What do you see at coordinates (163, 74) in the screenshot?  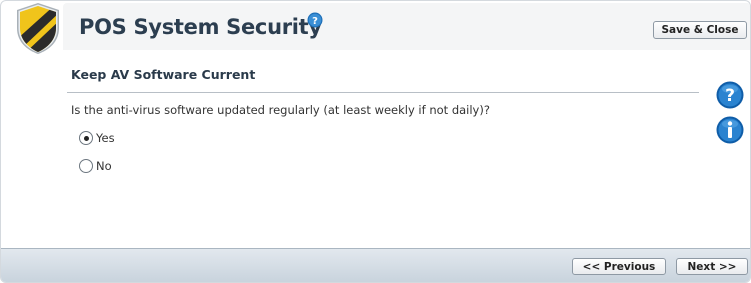 I see `section-title: Keep AV Software Current` at bounding box center [163, 74].